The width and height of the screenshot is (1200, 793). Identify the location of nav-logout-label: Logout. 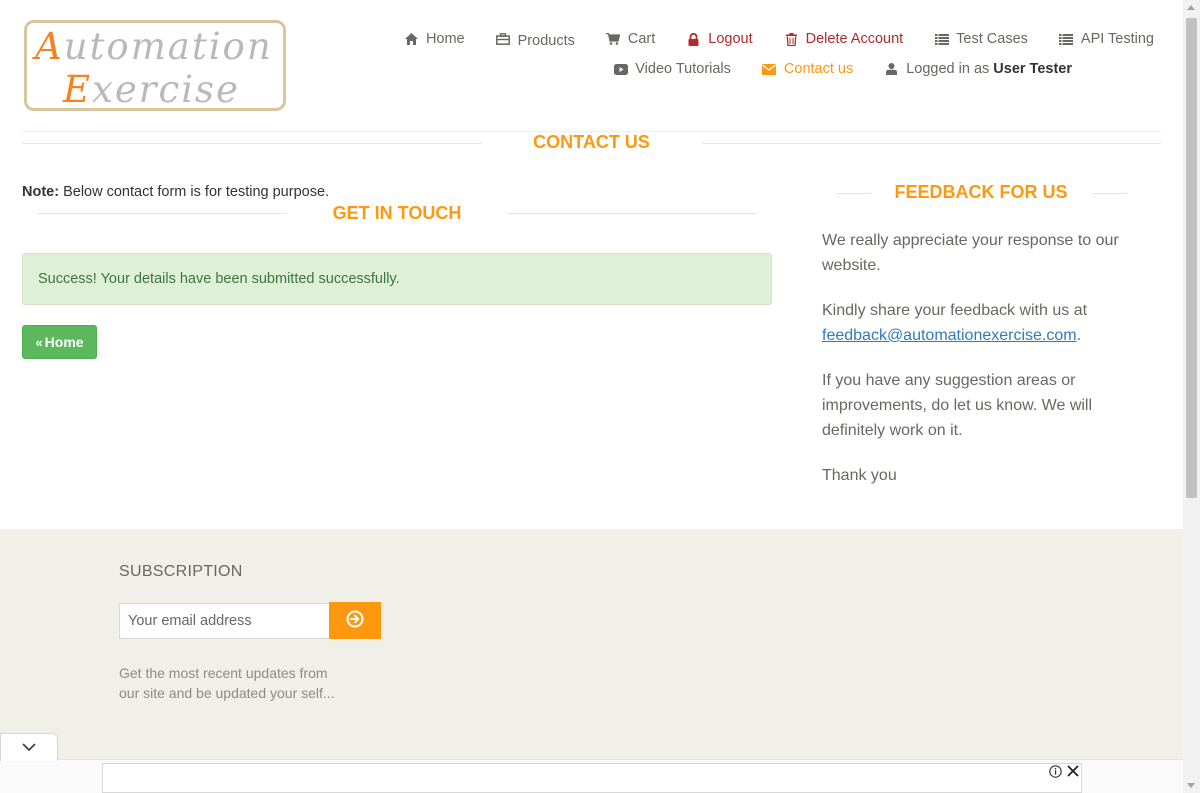
(730, 39).